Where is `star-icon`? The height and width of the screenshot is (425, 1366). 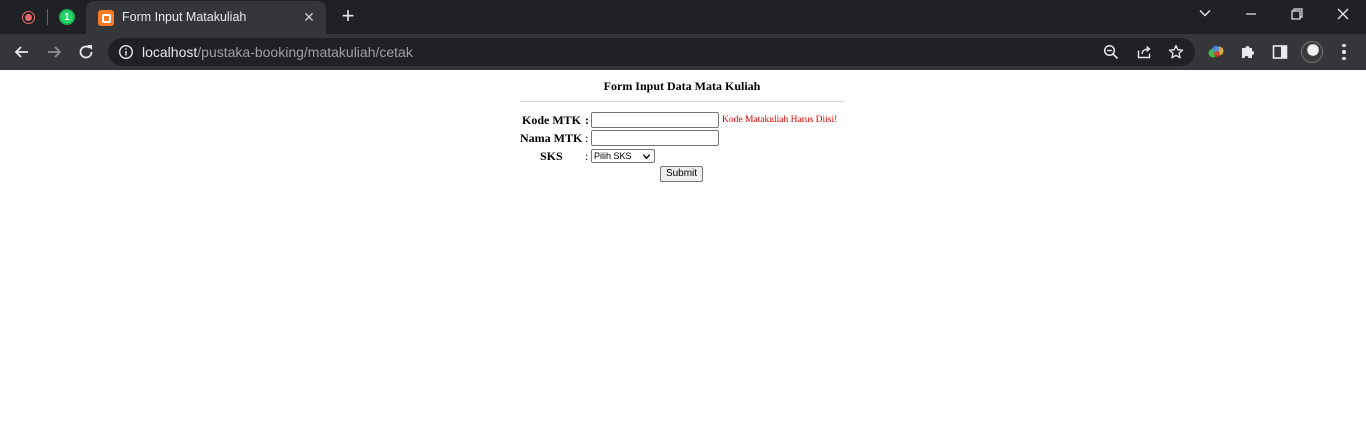
star-icon is located at coordinates (1176, 51).